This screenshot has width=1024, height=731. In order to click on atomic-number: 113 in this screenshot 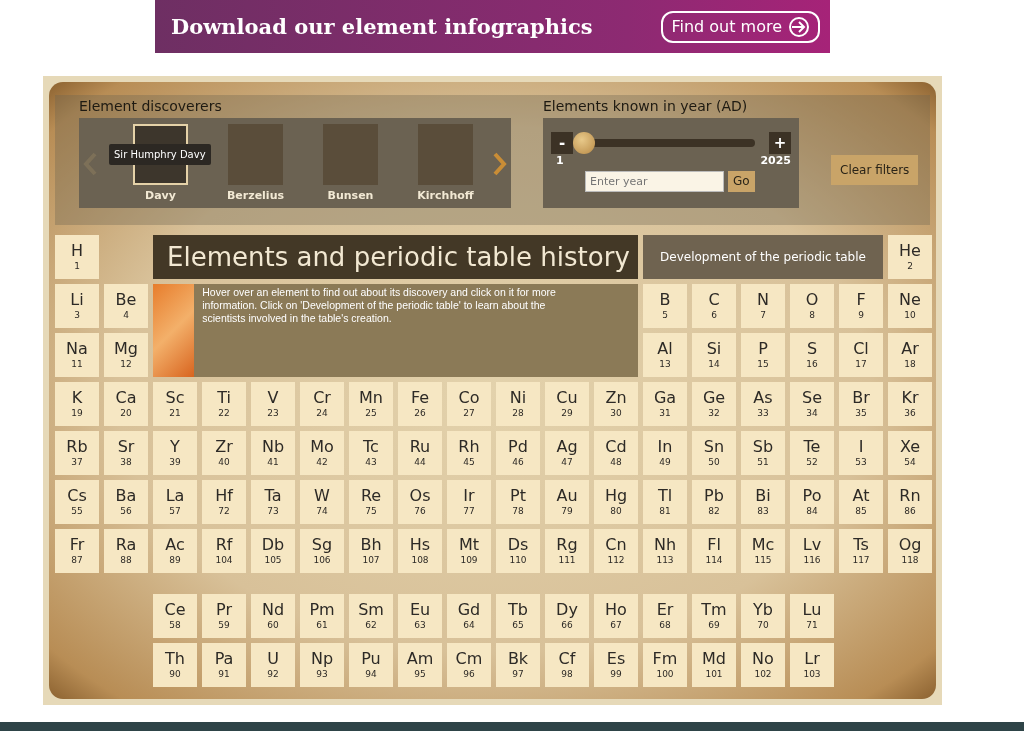, I will do `click(665, 560)`.